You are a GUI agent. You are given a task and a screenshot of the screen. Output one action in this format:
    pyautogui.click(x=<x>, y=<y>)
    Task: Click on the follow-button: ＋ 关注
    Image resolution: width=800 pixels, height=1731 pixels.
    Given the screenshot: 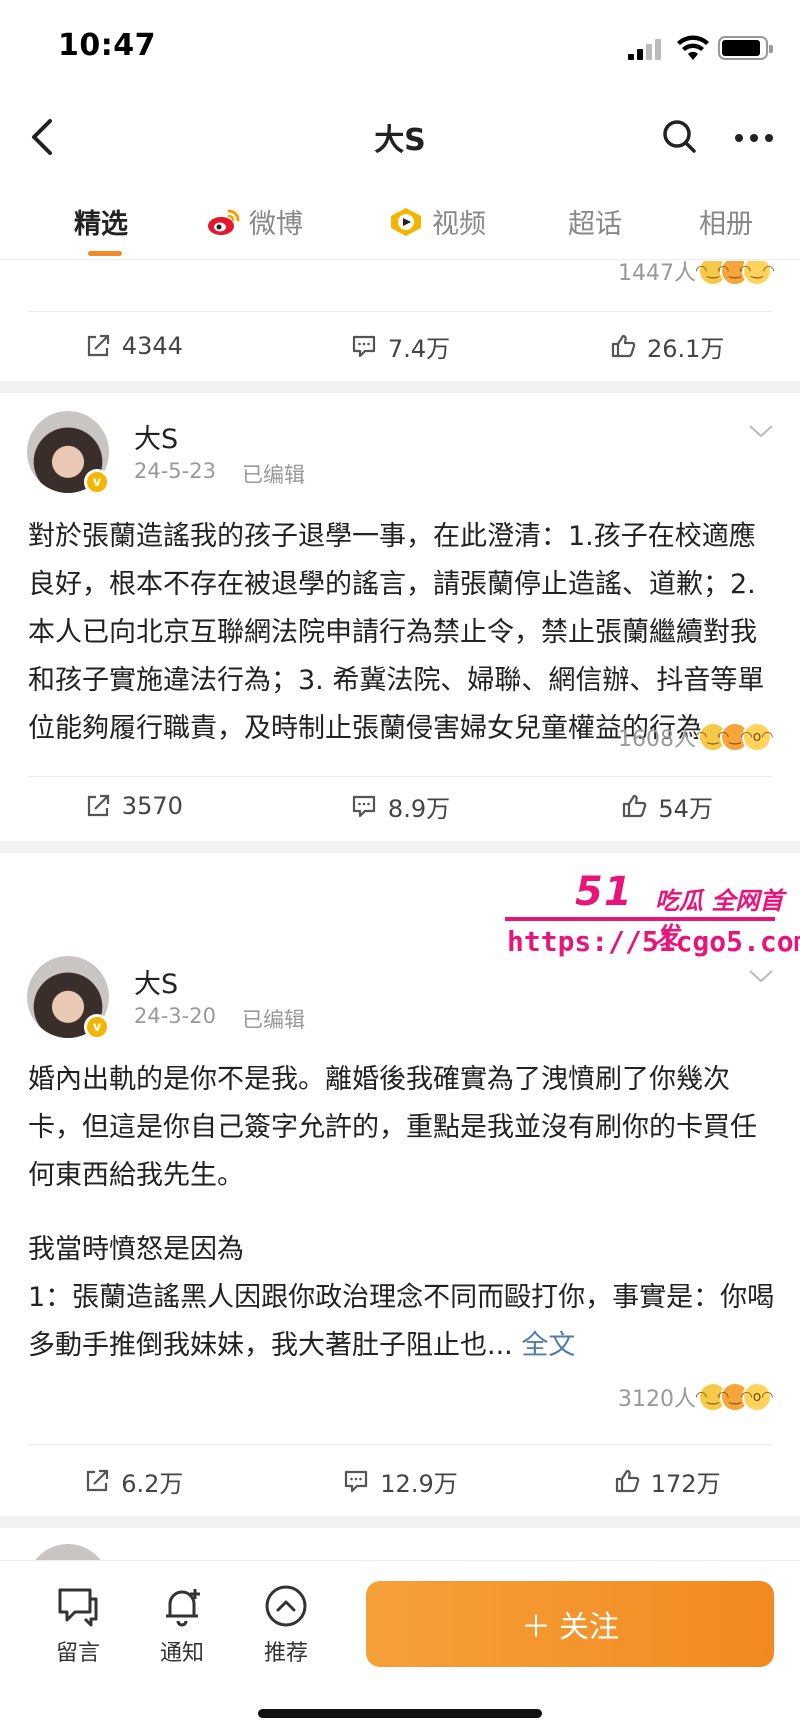 What is the action you would take?
    pyautogui.click(x=570, y=1624)
    